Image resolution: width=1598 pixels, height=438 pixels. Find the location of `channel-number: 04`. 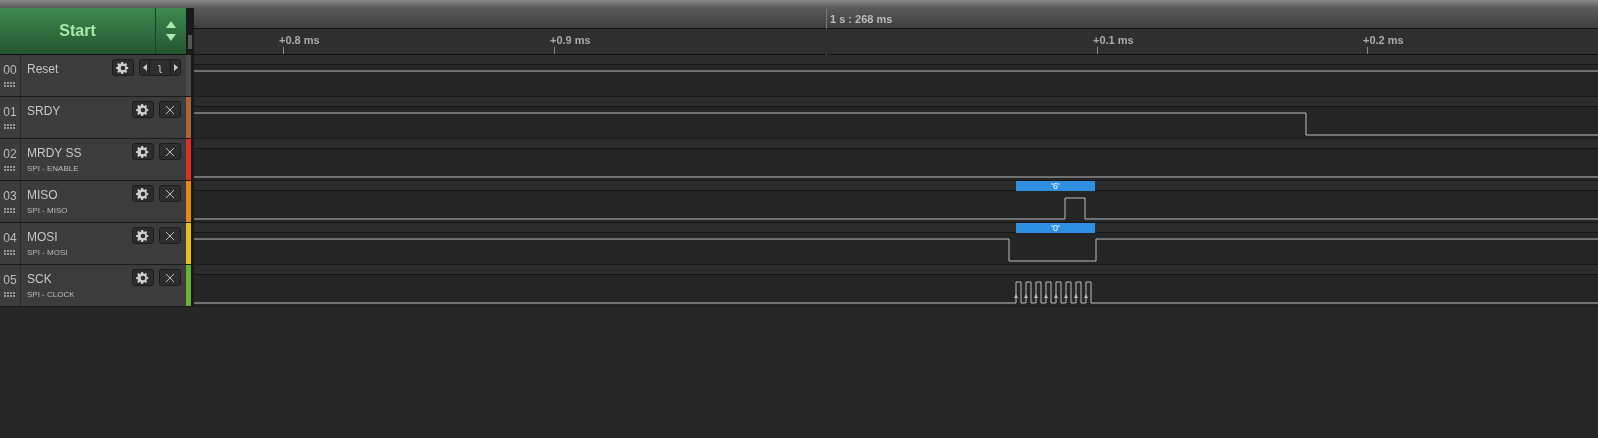

channel-number: 04 is located at coordinates (10, 238).